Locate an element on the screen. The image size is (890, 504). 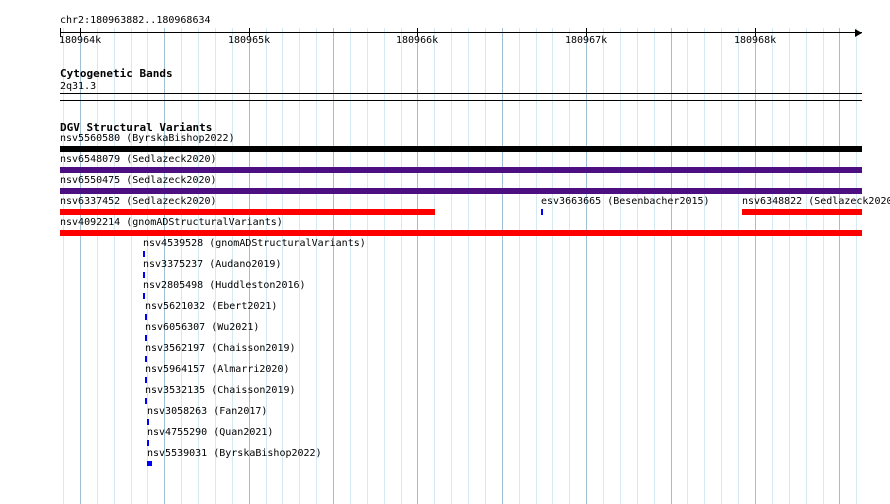
sv-feature-label: nsv6348822 (Sedlazeck2020) is located at coordinates (816, 201).